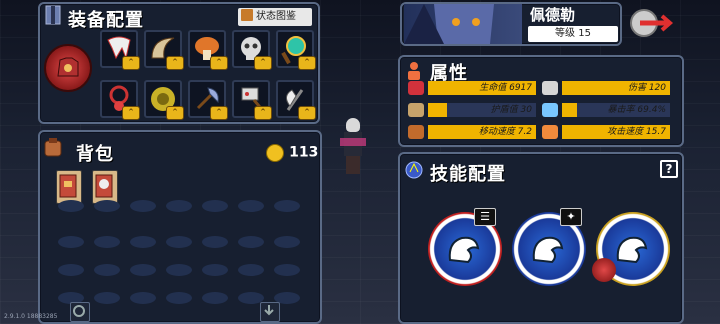 This screenshot has height=324, width=720. What do you see at coordinates (31, 316) in the screenshot?
I see `version-text: 2.9.1.0 18883285` at bounding box center [31, 316].